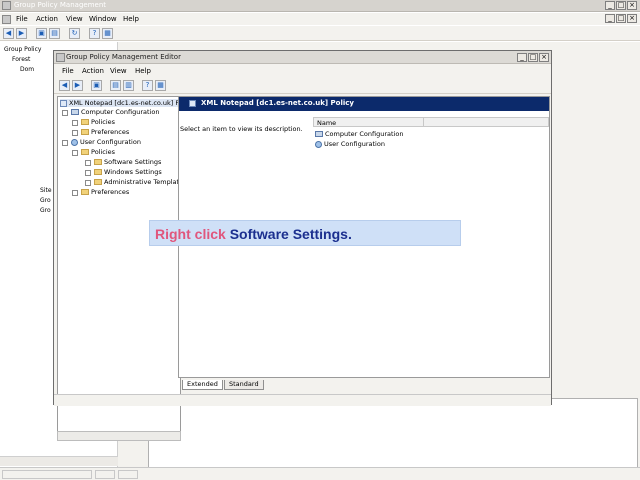 Image resolution: width=640 pixels, height=480 pixels. I want to click on gpme-up-icon: ▣, so click(96, 85).